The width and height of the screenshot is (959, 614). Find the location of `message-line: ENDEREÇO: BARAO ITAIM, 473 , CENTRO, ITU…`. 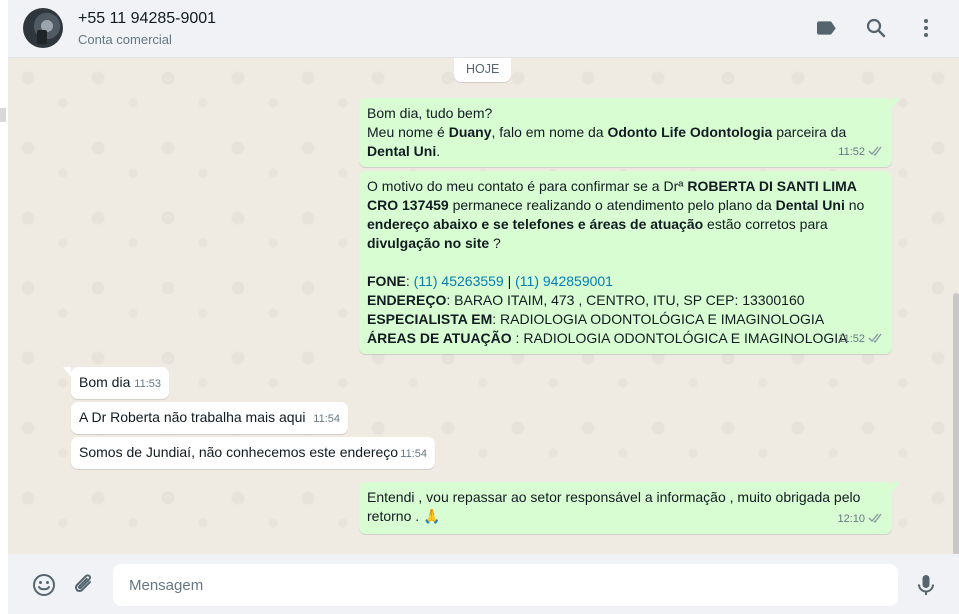

message-line: ENDEREÇO: BARAO ITAIM, 473 , CENTRO, ITU… is located at coordinates (625, 300).